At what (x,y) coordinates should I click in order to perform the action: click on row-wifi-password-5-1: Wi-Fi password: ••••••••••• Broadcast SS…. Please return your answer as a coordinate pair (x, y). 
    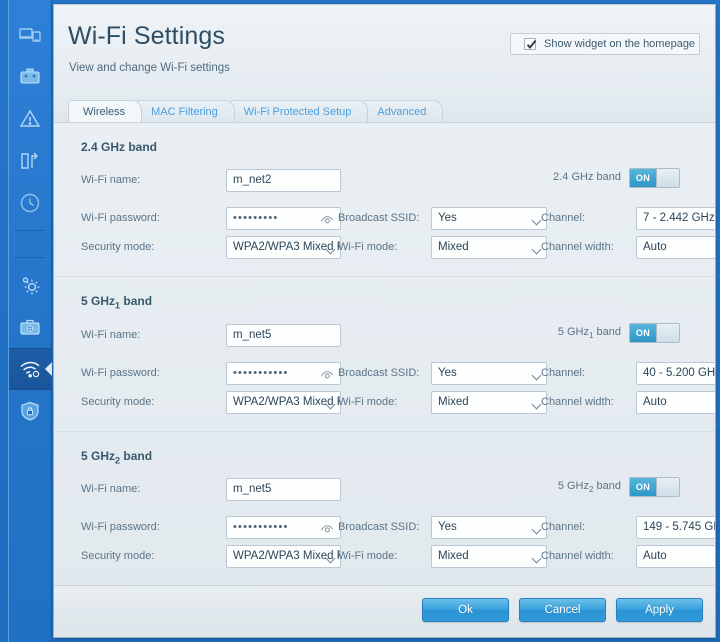
    Looking at the image, I should click on (391, 373).